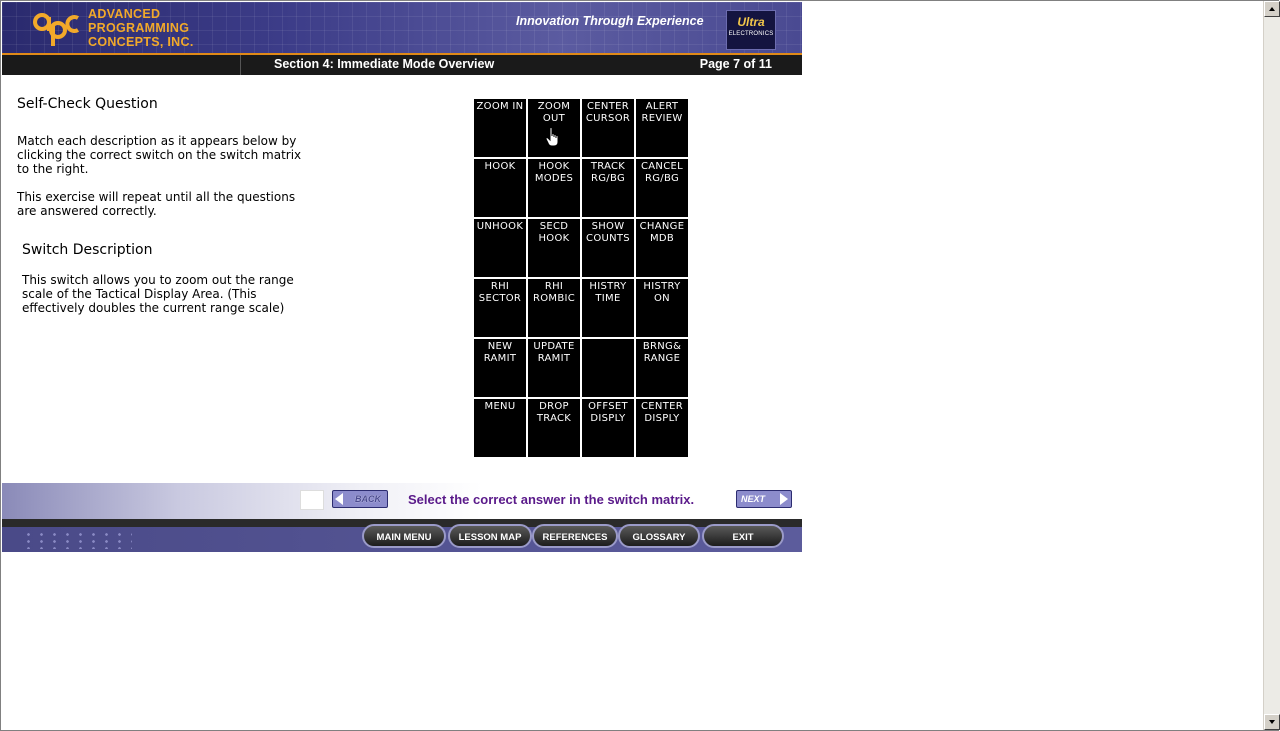 This screenshot has height=731, width=1280. What do you see at coordinates (662, 428) in the screenshot?
I see `switch-button: CENTER DISPLY` at bounding box center [662, 428].